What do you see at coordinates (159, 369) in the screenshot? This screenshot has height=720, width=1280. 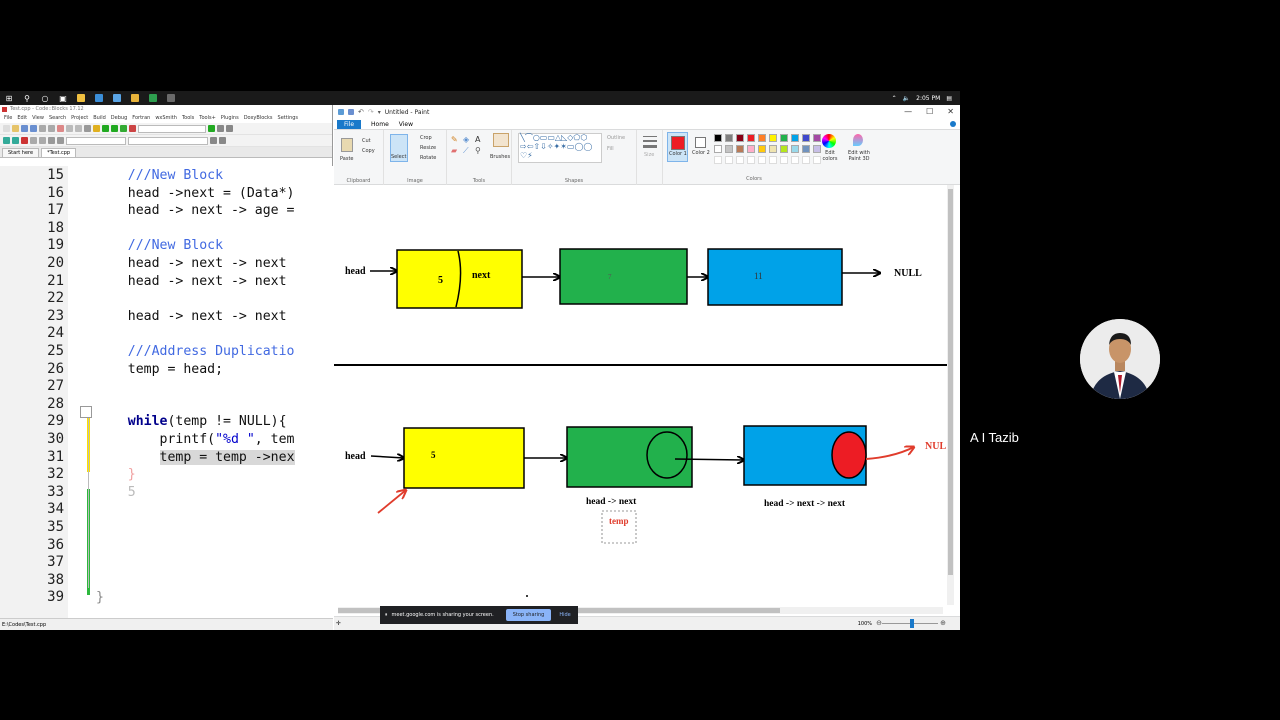 I see `code-line: temp = head;` at bounding box center [159, 369].